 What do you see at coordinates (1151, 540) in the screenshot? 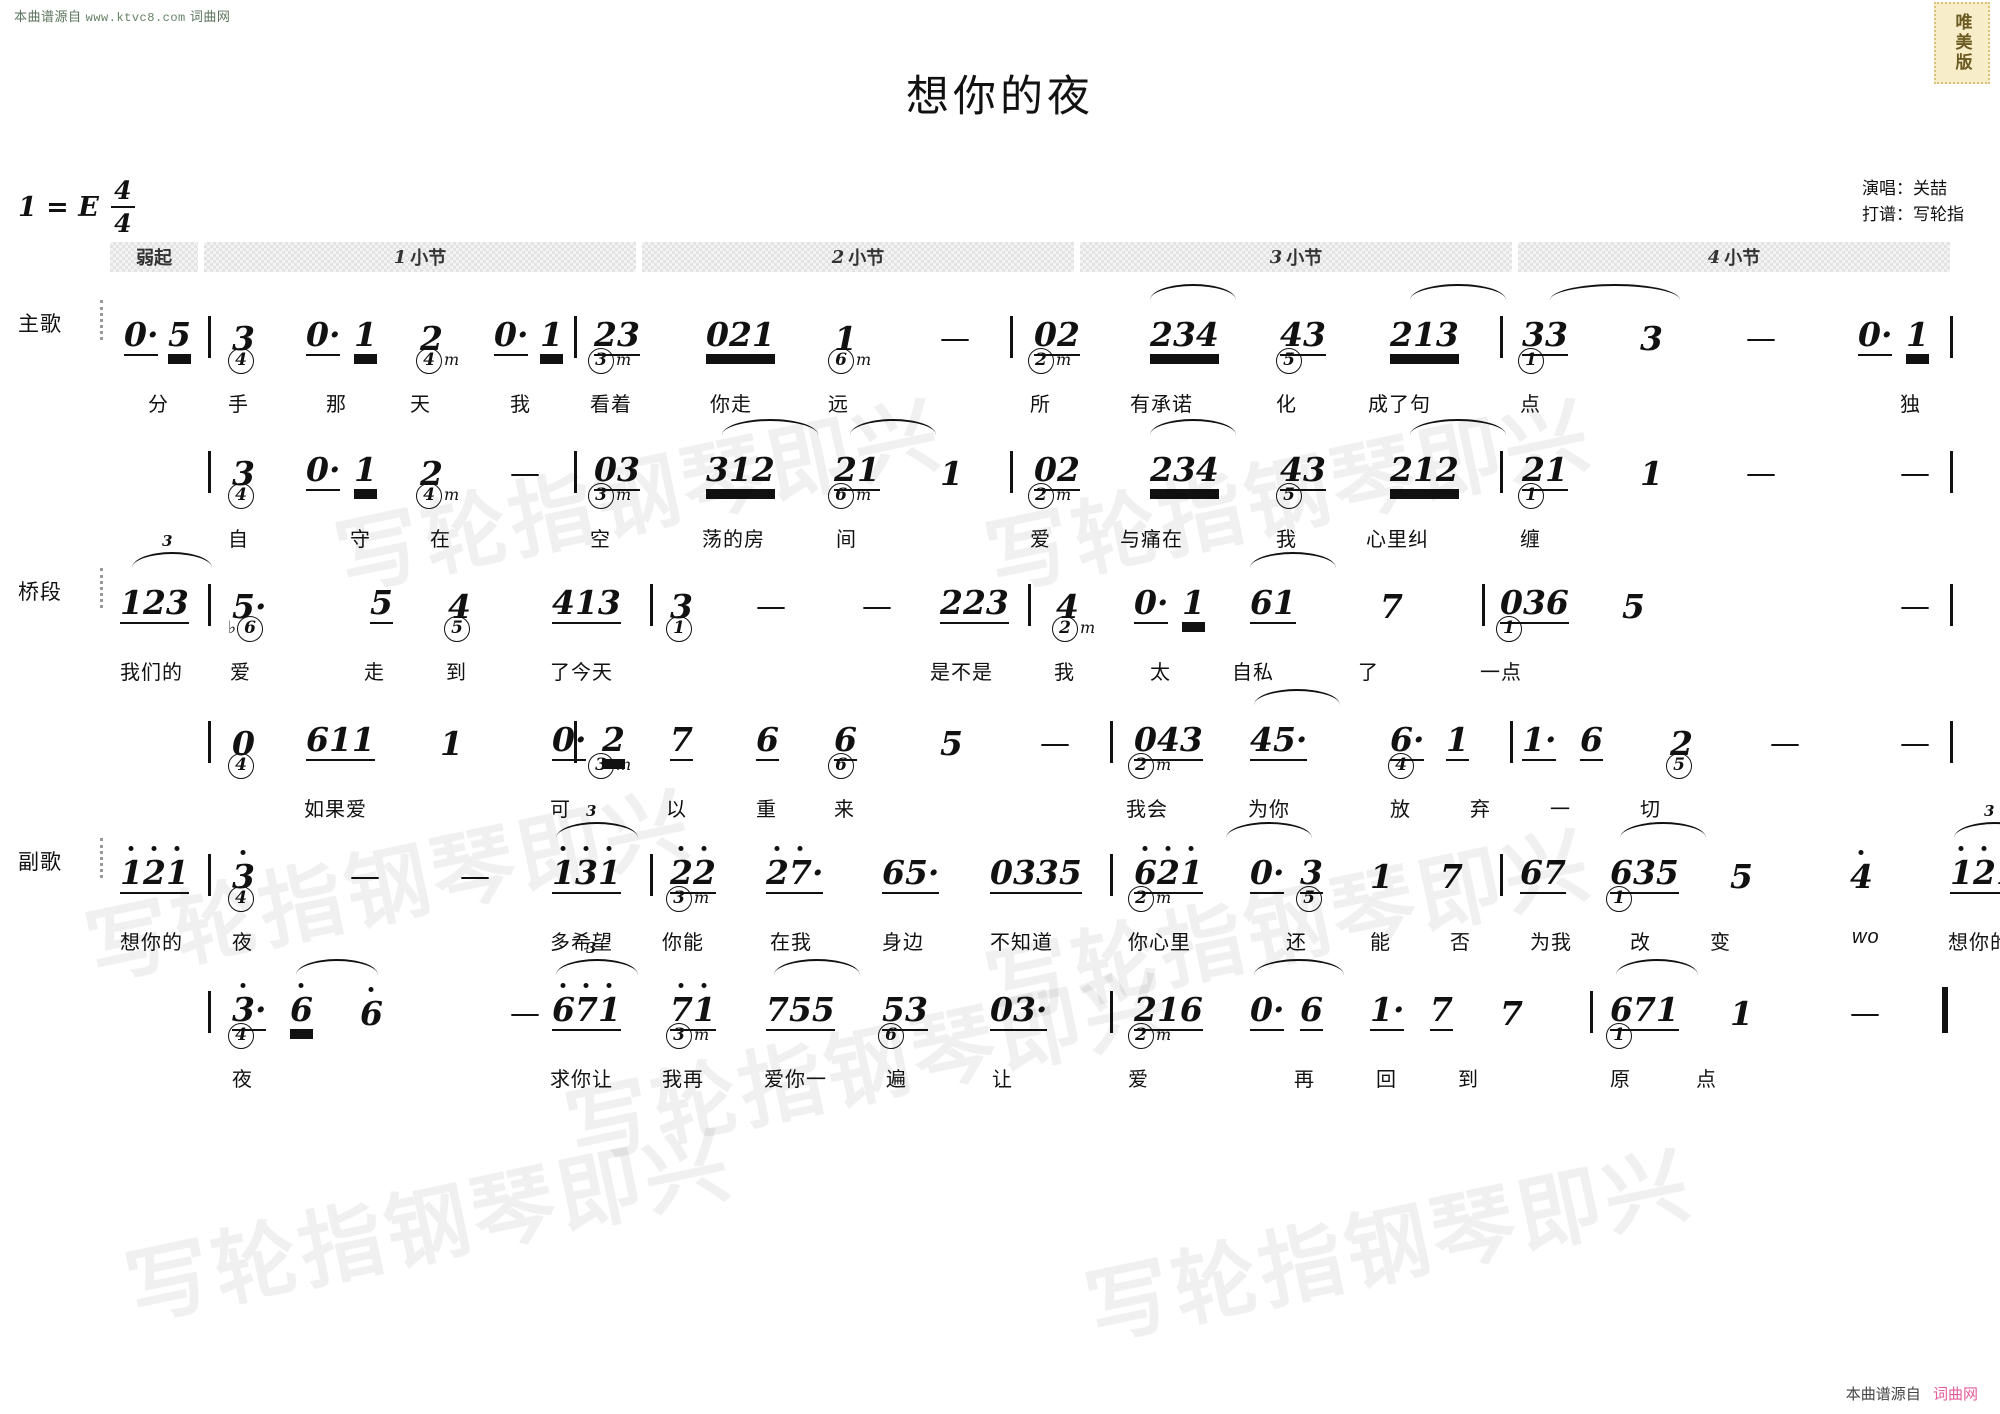
I see `lyric-syllable: 与痛在` at bounding box center [1151, 540].